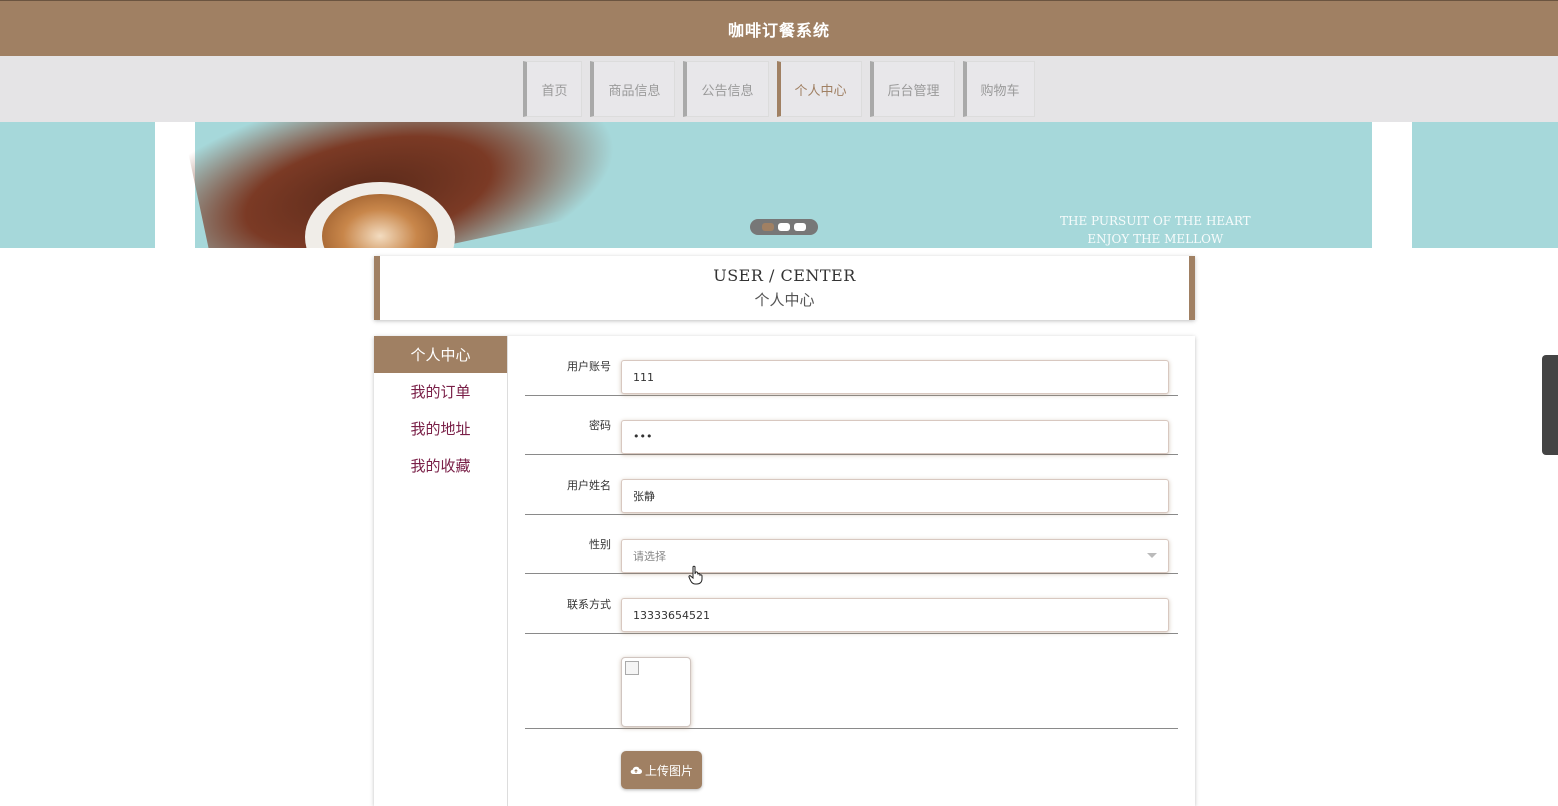 The image size is (1558, 806). What do you see at coordinates (1155, 221) in the screenshot?
I see `banner-text-line-1: THE PURSUIT OF THE HEART` at bounding box center [1155, 221].